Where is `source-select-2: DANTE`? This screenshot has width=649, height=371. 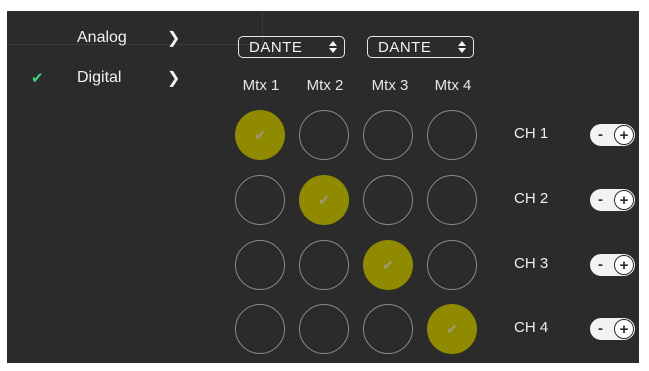
source-select-2: DANTE is located at coordinates (420, 47).